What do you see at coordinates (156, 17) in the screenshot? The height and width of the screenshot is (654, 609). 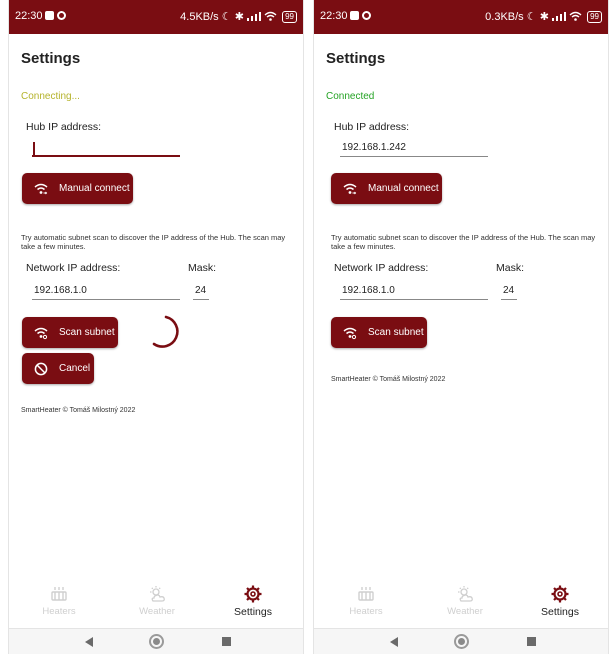 I see `status-bar: 22:30 4.5KB/s ☾ ✱ 99` at bounding box center [156, 17].